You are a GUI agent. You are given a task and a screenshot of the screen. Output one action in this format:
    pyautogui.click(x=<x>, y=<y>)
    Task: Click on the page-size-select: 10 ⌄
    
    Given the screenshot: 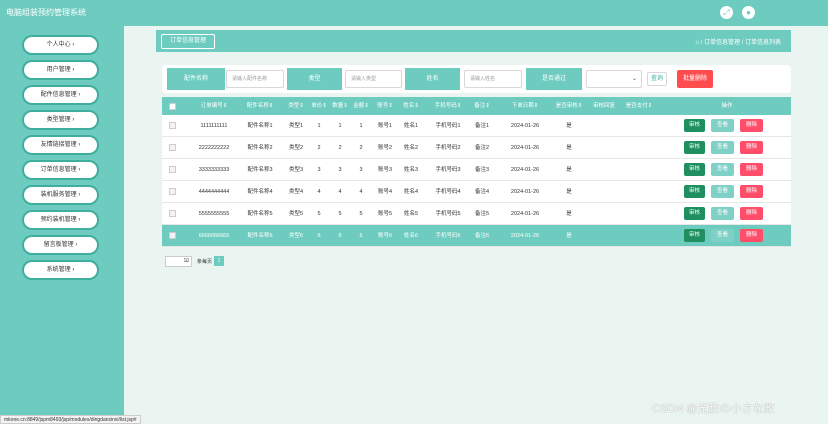 What is the action you would take?
    pyautogui.click(x=178, y=261)
    